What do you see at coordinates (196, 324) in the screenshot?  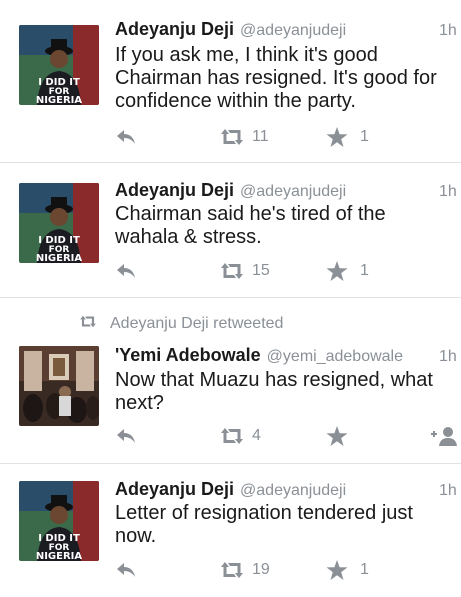 I see `retweet-context-label: Adeyanju Deji retweeted` at bounding box center [196, 324].